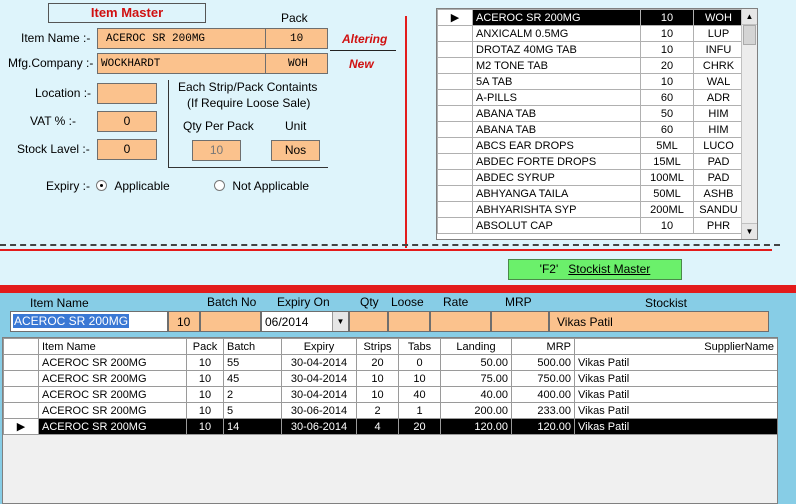 The width and height of the screenshot is (796, 504). Describe the element at coordinates (305, 321) in the screenshot. I see `entry-expiry-select: 06/2014 ▼` at that location.